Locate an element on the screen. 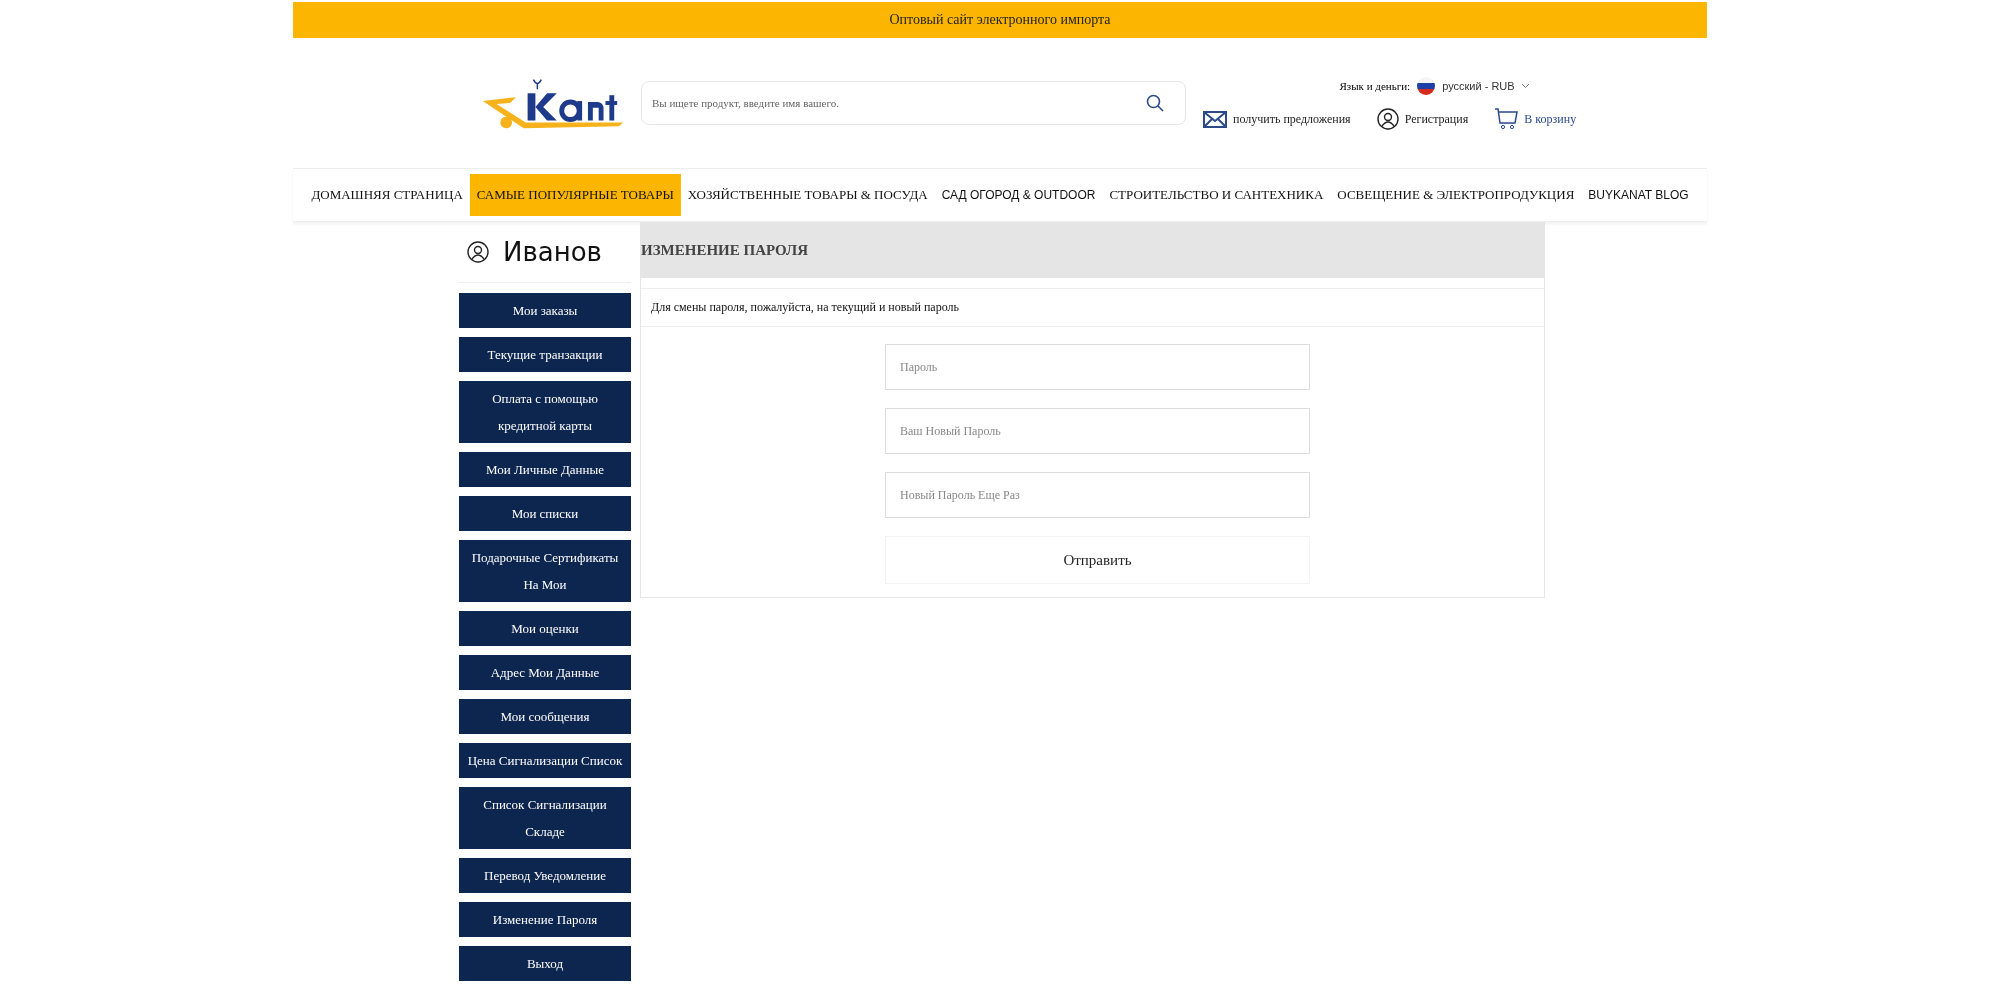  language-label: Язык и деньги: is located at coordinates (1375, 86).